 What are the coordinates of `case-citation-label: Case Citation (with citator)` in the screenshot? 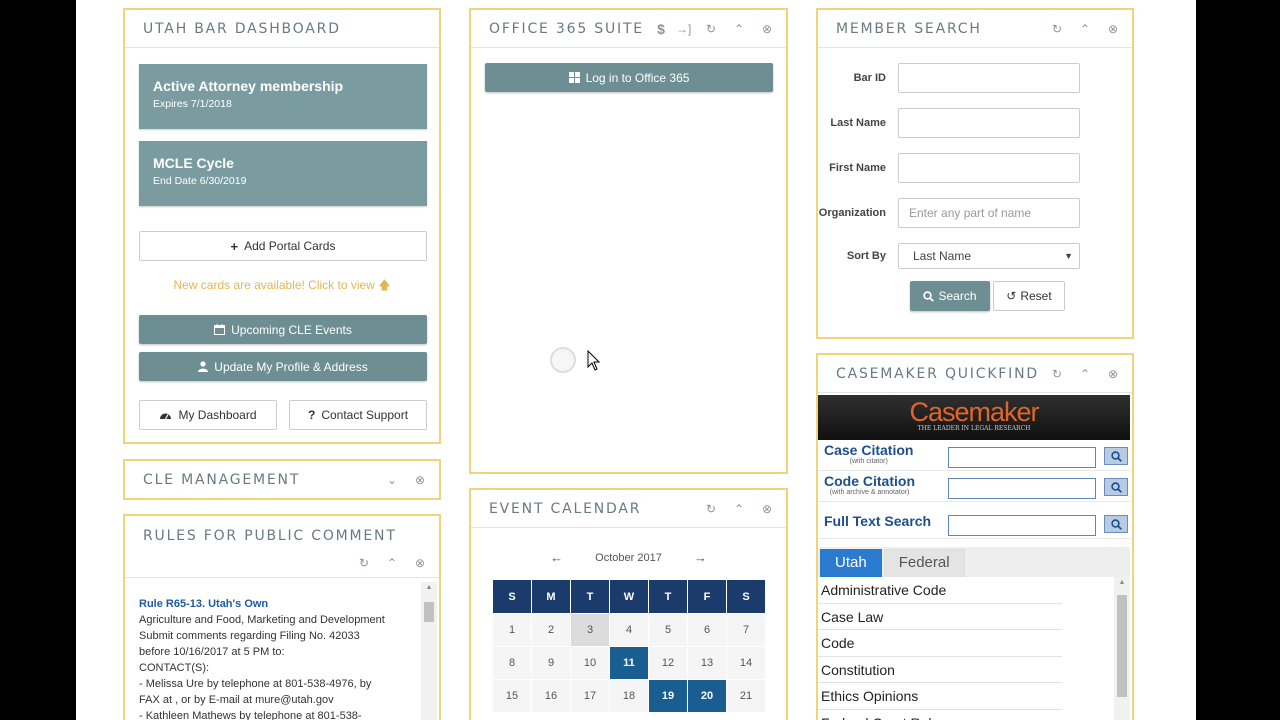 It's located at (868, 454).